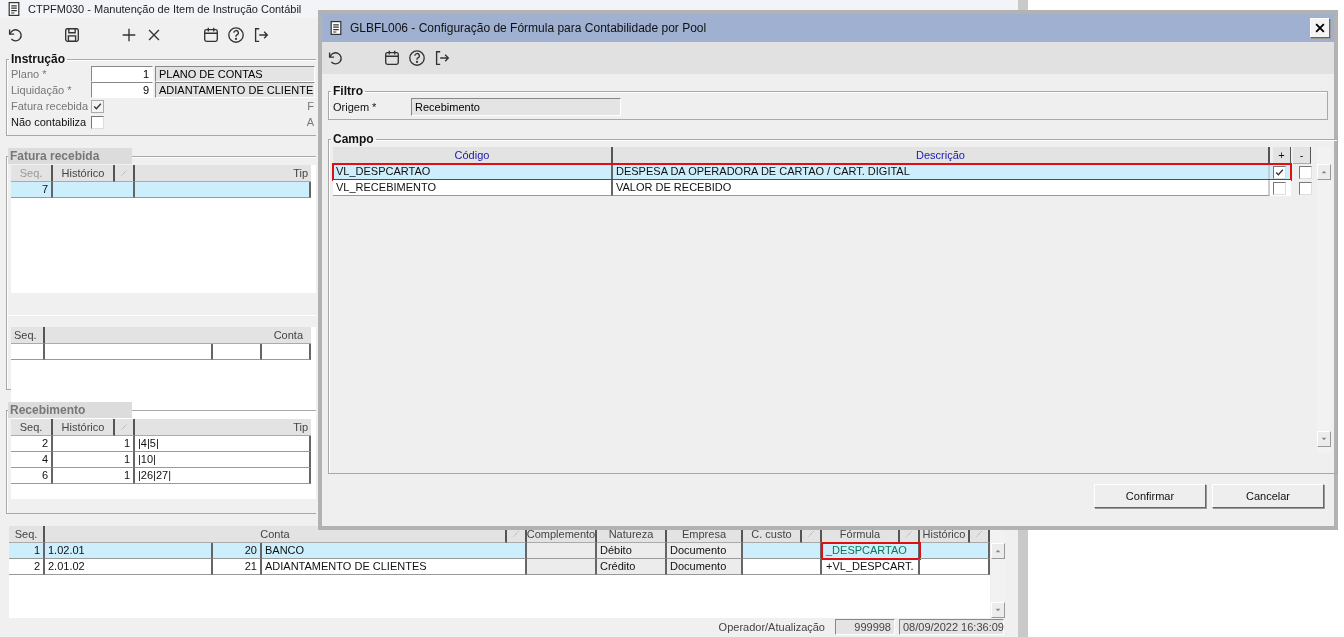  What do you see at coordinates (355, 107) in the screenshot?
I see `field-label: Origem *` at bounding box center [355, 107].